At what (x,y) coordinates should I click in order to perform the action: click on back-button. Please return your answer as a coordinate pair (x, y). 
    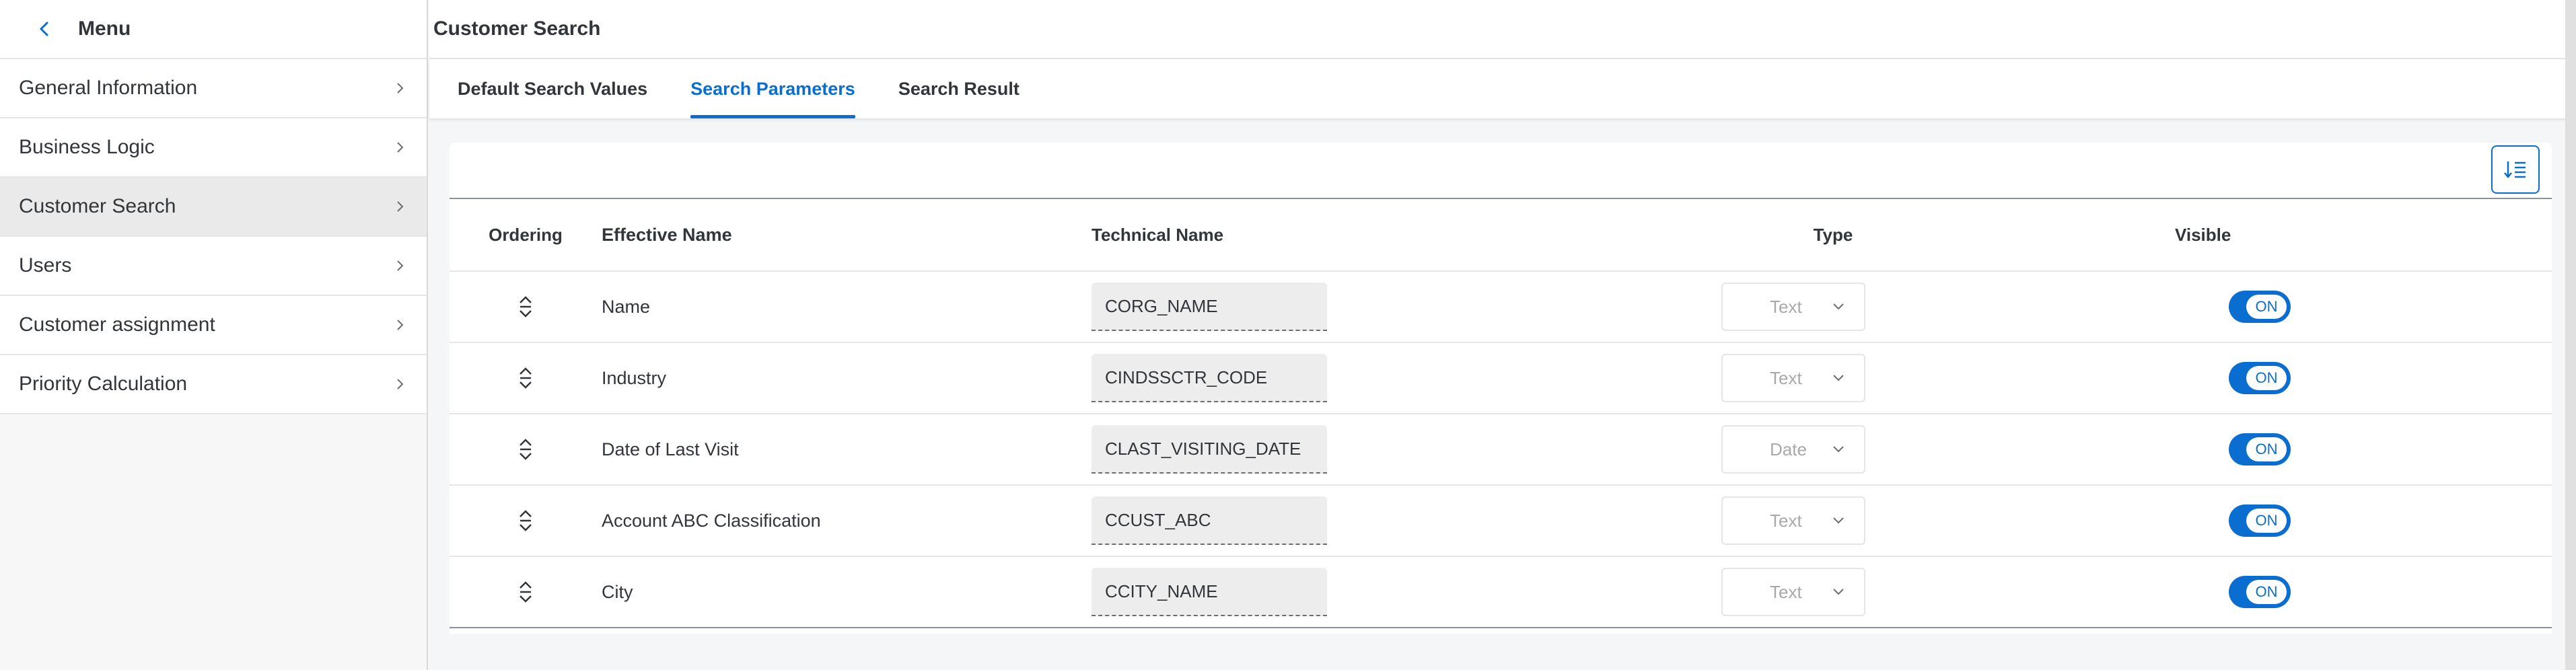
    Looking at the image, I should click on (44, 29).